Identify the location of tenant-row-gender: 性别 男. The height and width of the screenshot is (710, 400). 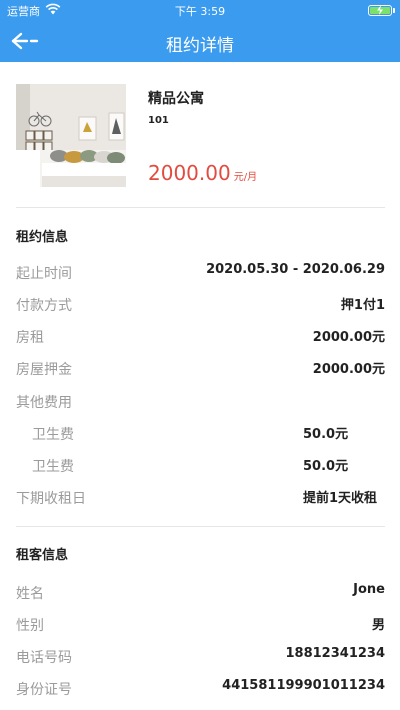
(200, 624).